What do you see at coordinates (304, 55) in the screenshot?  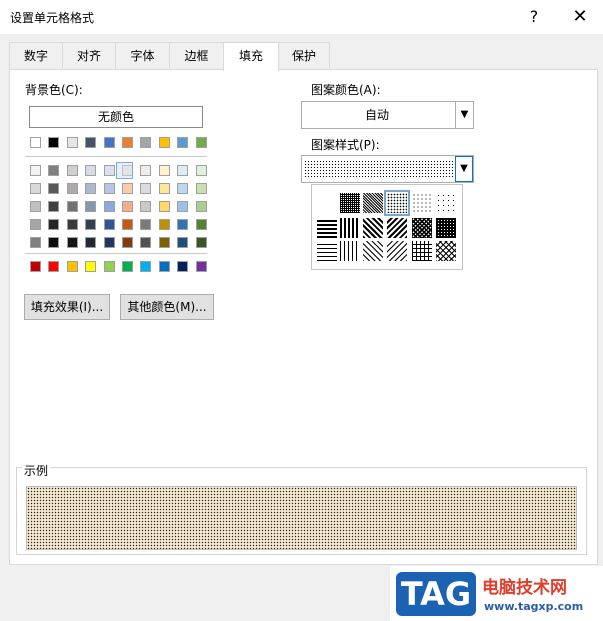 I see `tab-protection: 保护` at bounding box center [304, 55].